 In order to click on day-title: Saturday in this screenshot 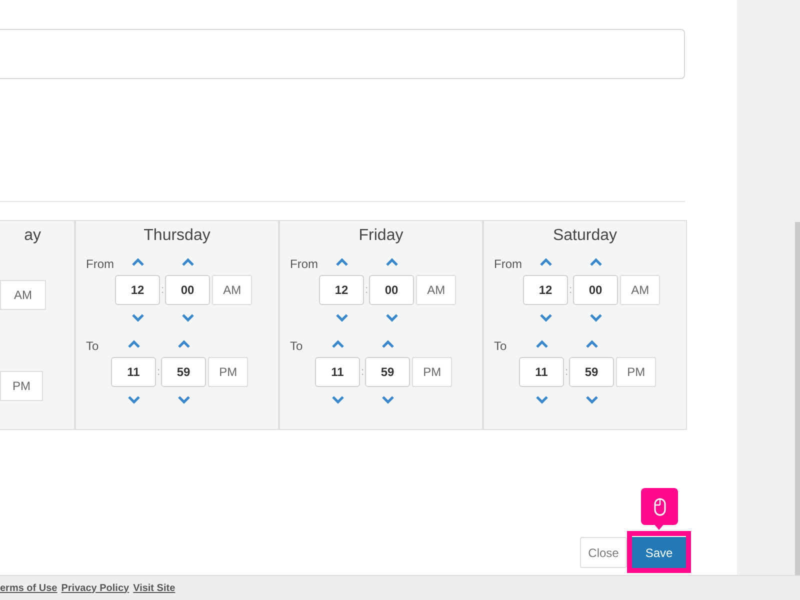, I will do `click(585, 236)`.